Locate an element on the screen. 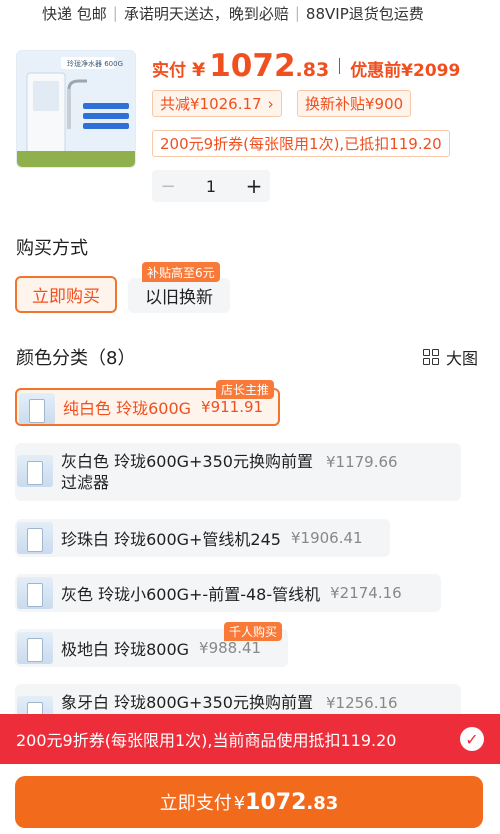 This screenshot has width=500, height=834. chevron-right-icon: › is located at coordinates (270, 103).